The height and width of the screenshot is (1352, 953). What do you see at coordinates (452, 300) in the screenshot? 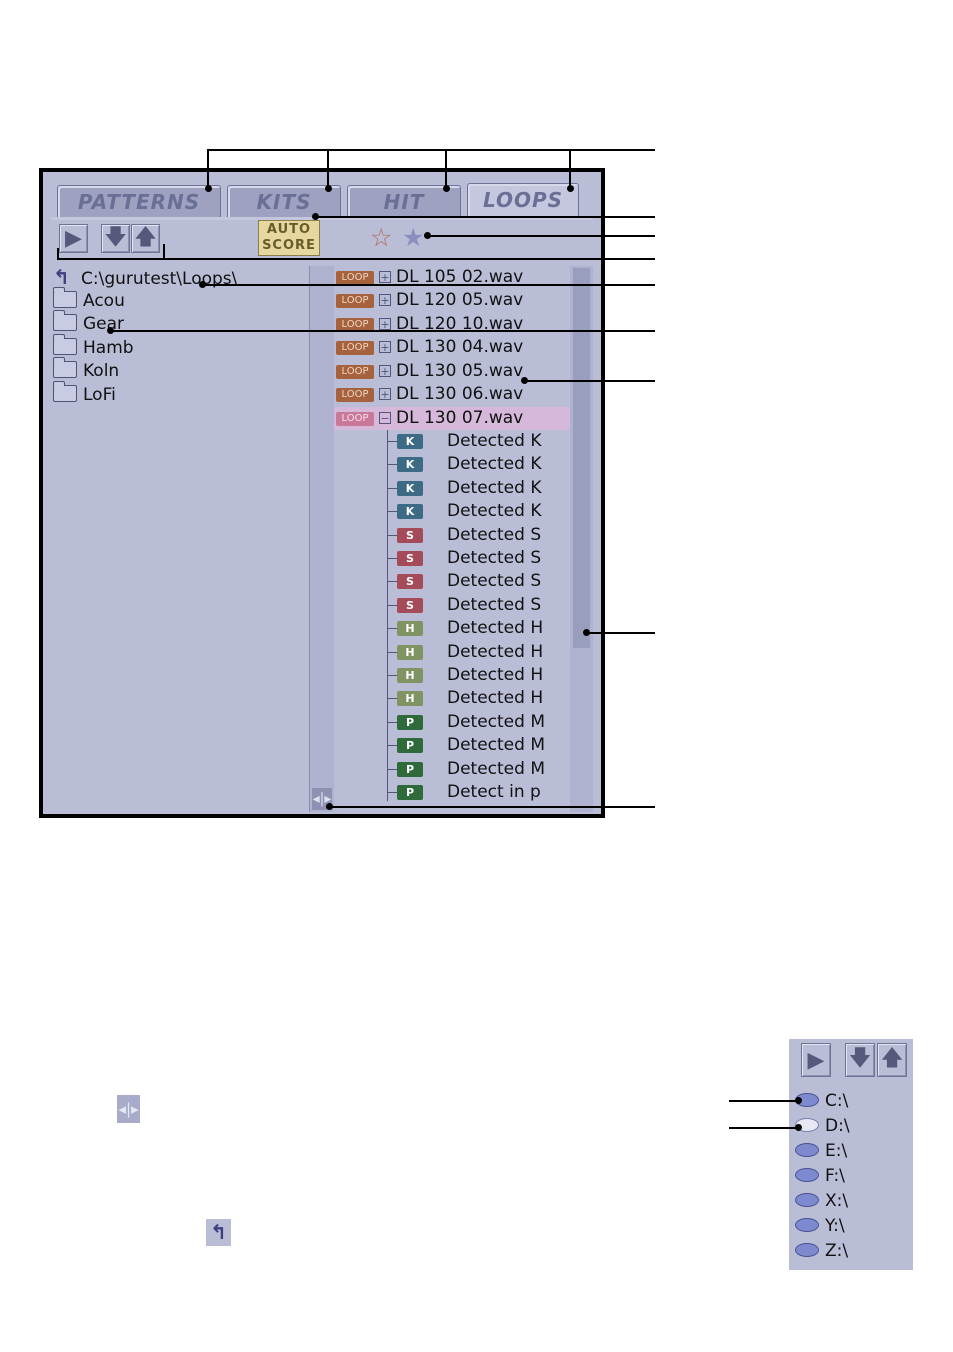
I see `loop-row: LOOP + DL 120 05.wav` at bounding box center [452, 300].